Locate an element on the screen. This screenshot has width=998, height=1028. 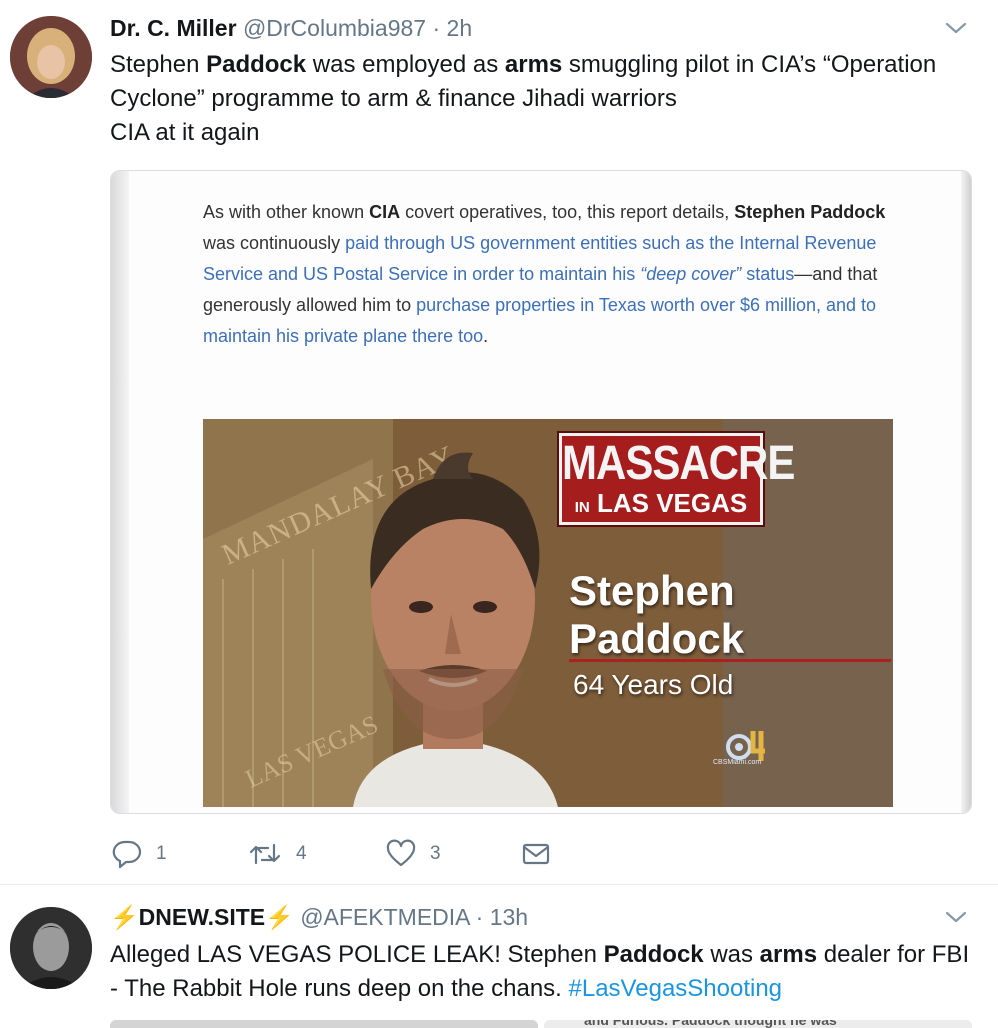
banner-in: IN is located at coordinates (582, 507).